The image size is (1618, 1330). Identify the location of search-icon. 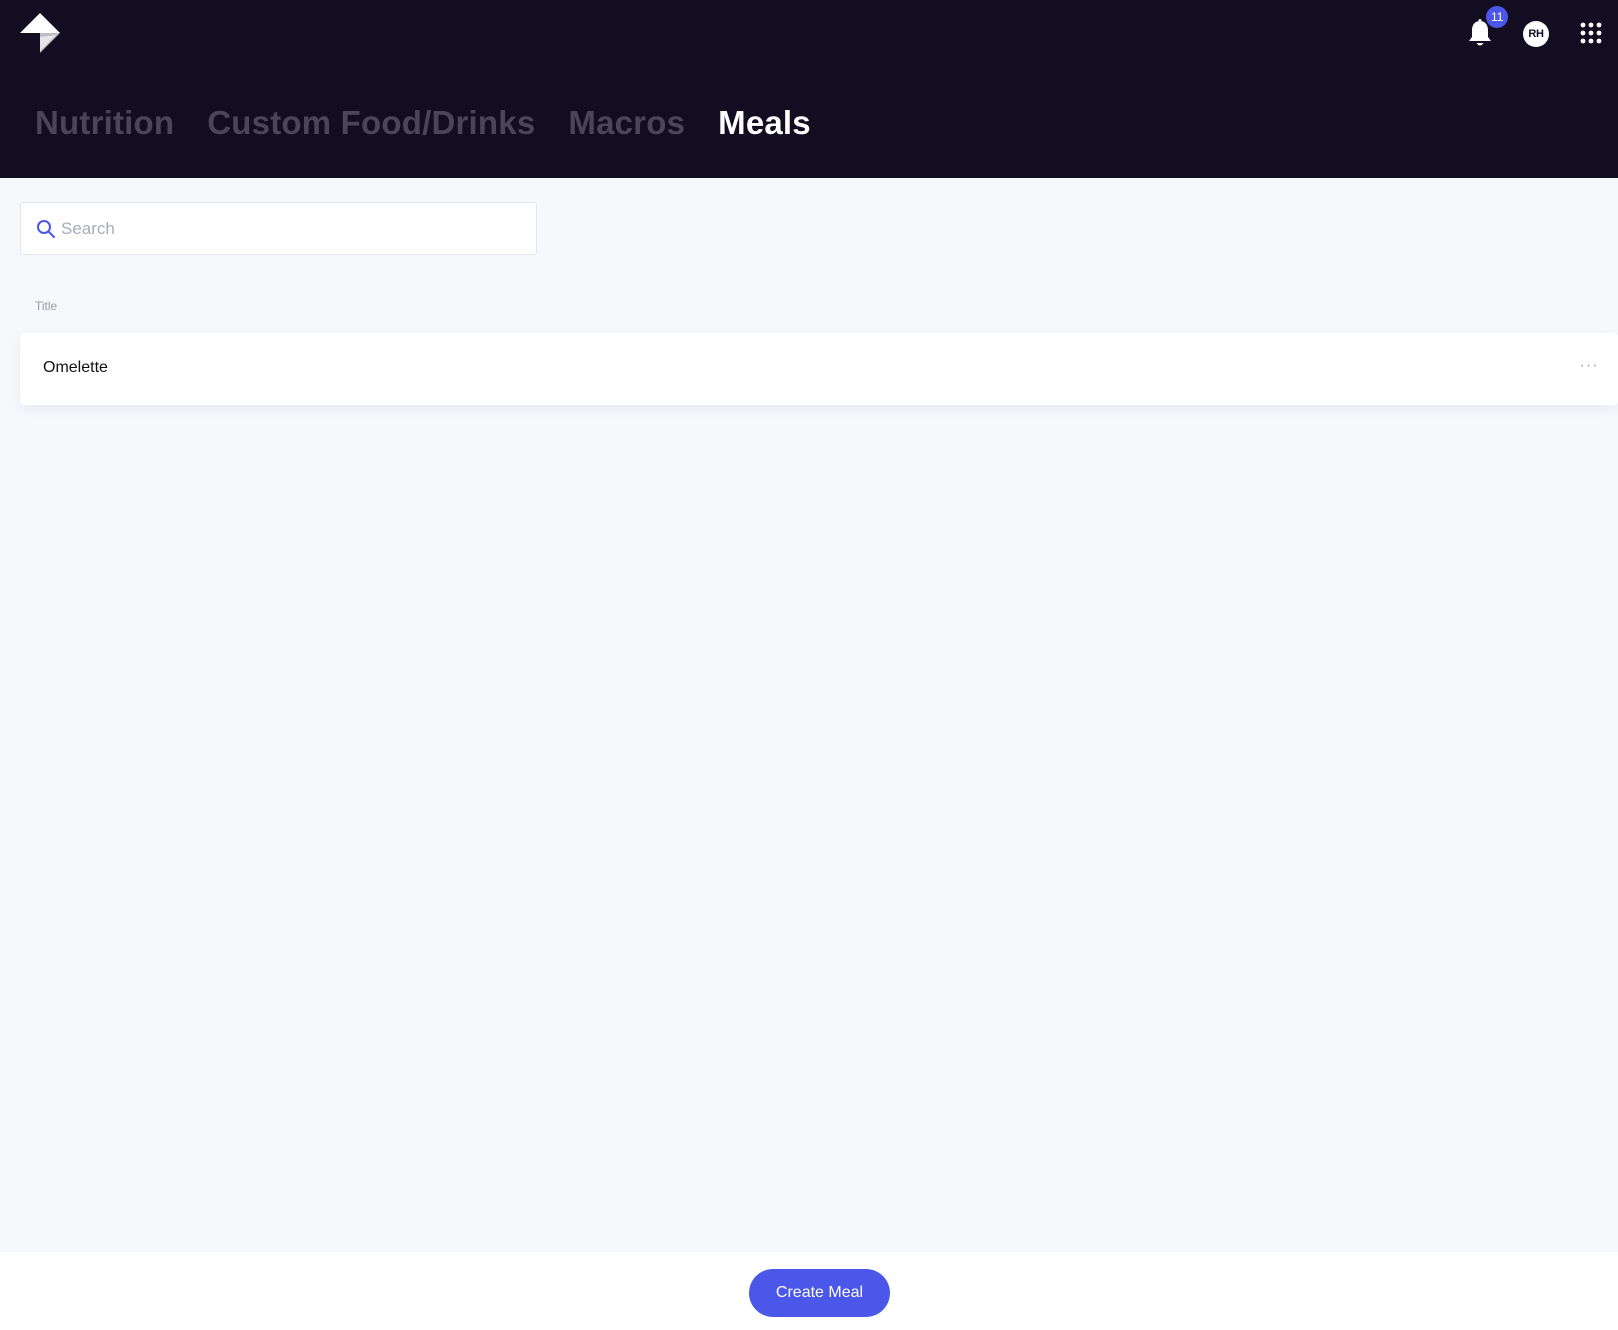
(46, 229).